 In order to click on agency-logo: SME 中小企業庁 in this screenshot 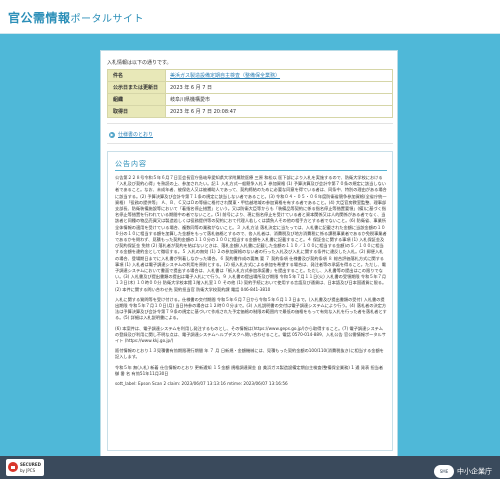, I will do `click(463, 469)`.